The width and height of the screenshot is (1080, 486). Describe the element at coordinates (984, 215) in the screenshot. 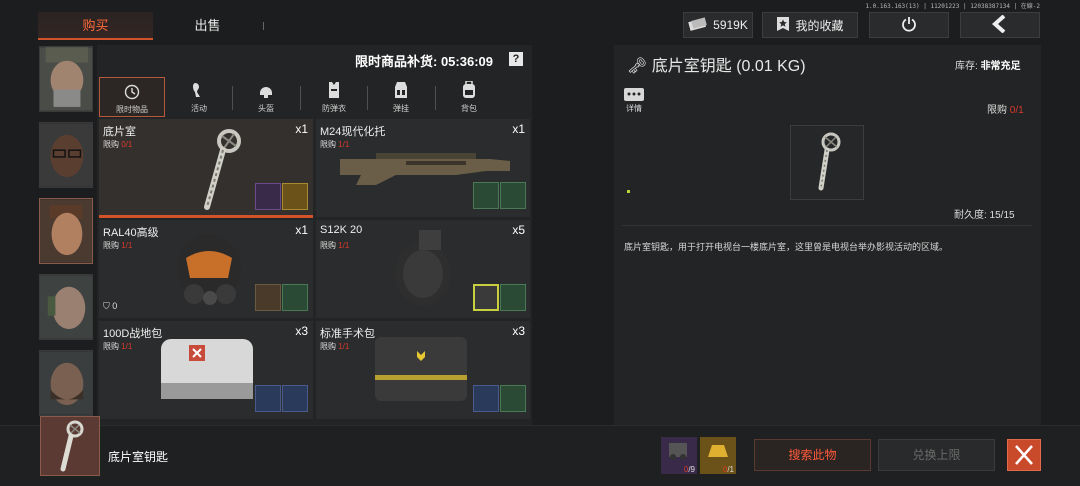

I see `durability: 耐久度: 15/15` at that location.